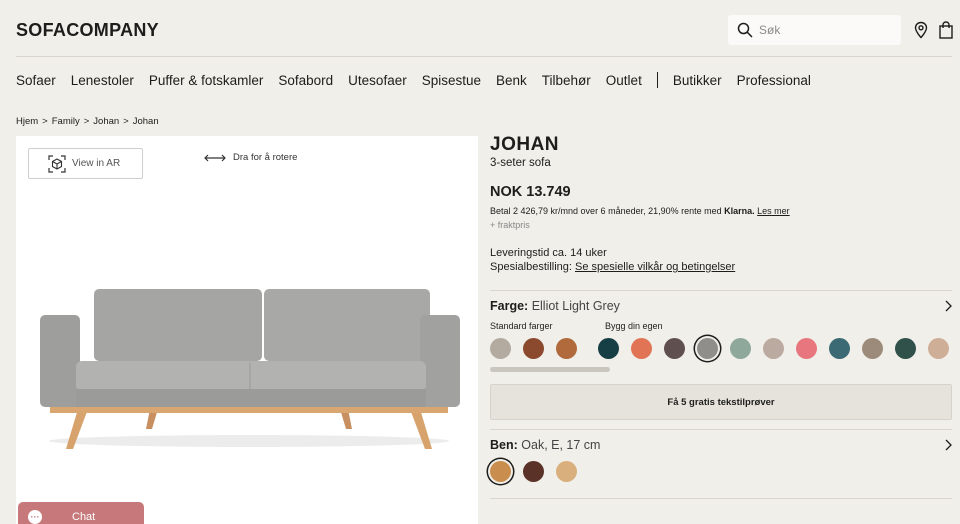 The width and height of the screenshot is (960, 524). What do you see at coordinates (721, 348) in the screenshot?
I see `color-swatches` at bounding box center [721, 348].